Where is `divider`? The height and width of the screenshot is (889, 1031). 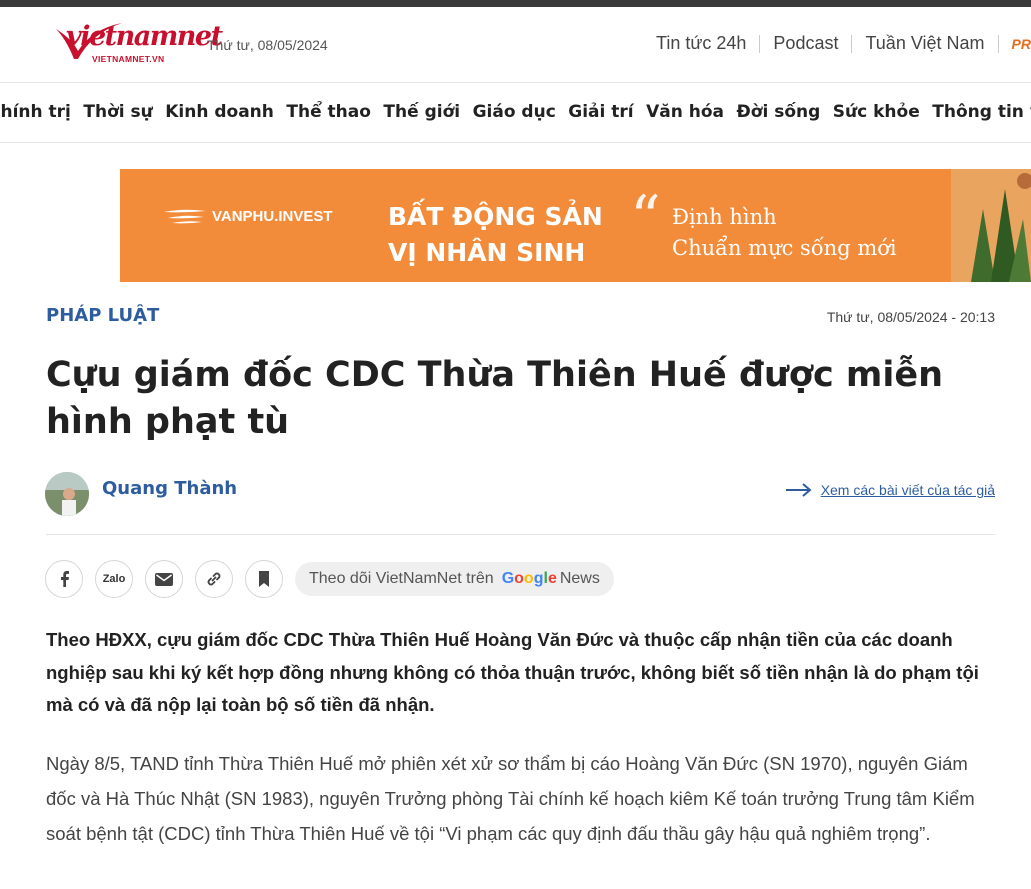
divider is located at coordinates (520, 534).